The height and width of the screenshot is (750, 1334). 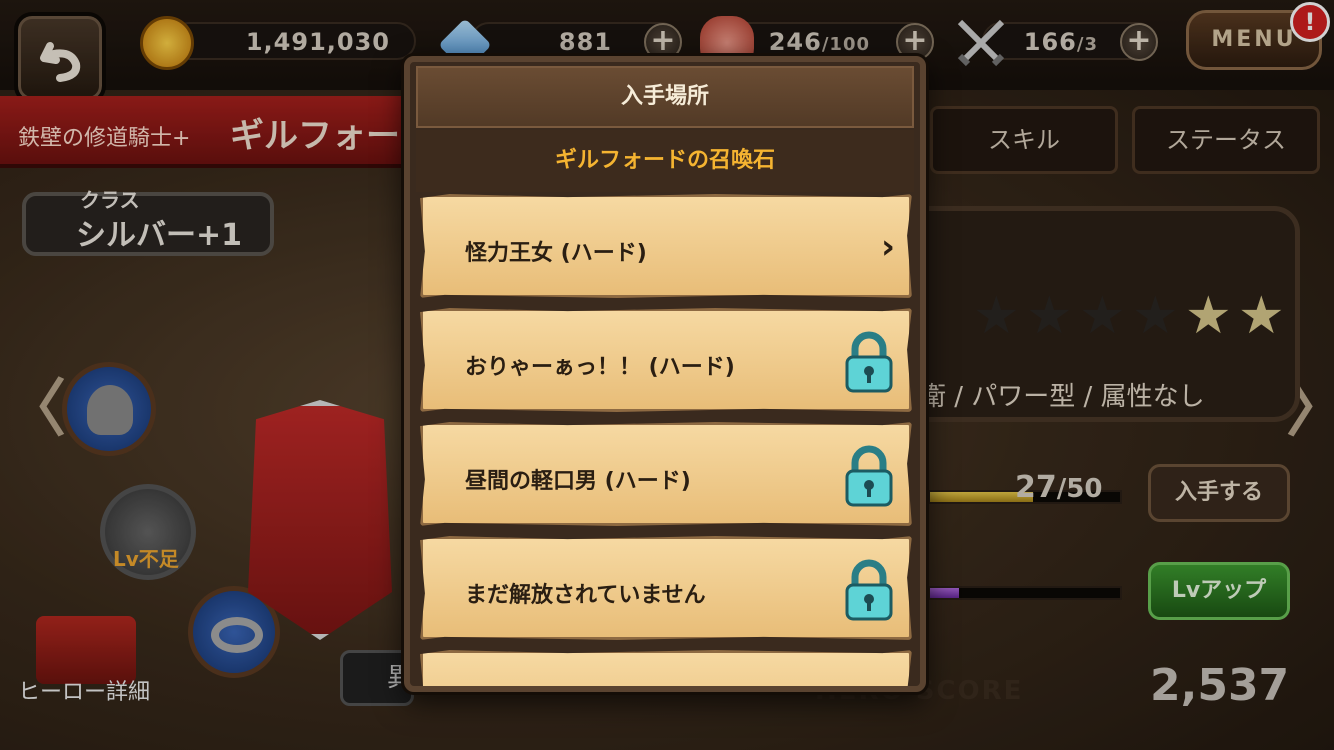 I want to click on hero-detail-label: ヒーロー詳細, so click(x=84, y=690).